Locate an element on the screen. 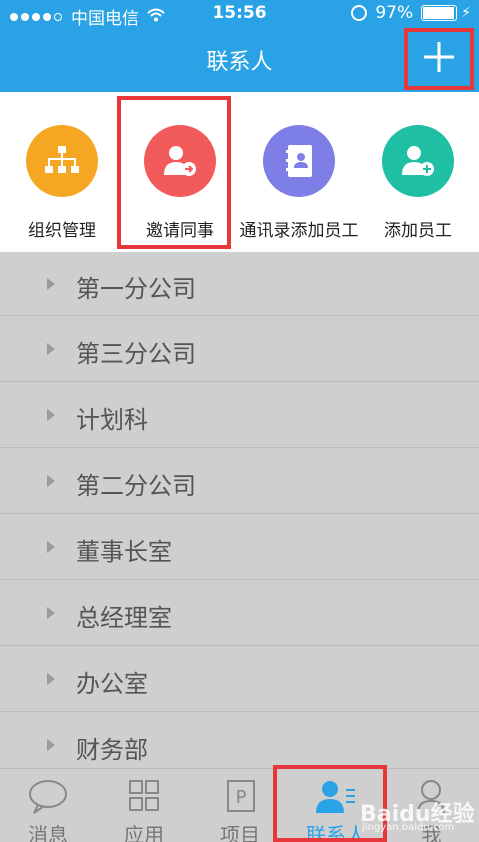 The width and height of the screenshot is (479, 842). department-name: 财务部 is located at coordinates (112, 750).